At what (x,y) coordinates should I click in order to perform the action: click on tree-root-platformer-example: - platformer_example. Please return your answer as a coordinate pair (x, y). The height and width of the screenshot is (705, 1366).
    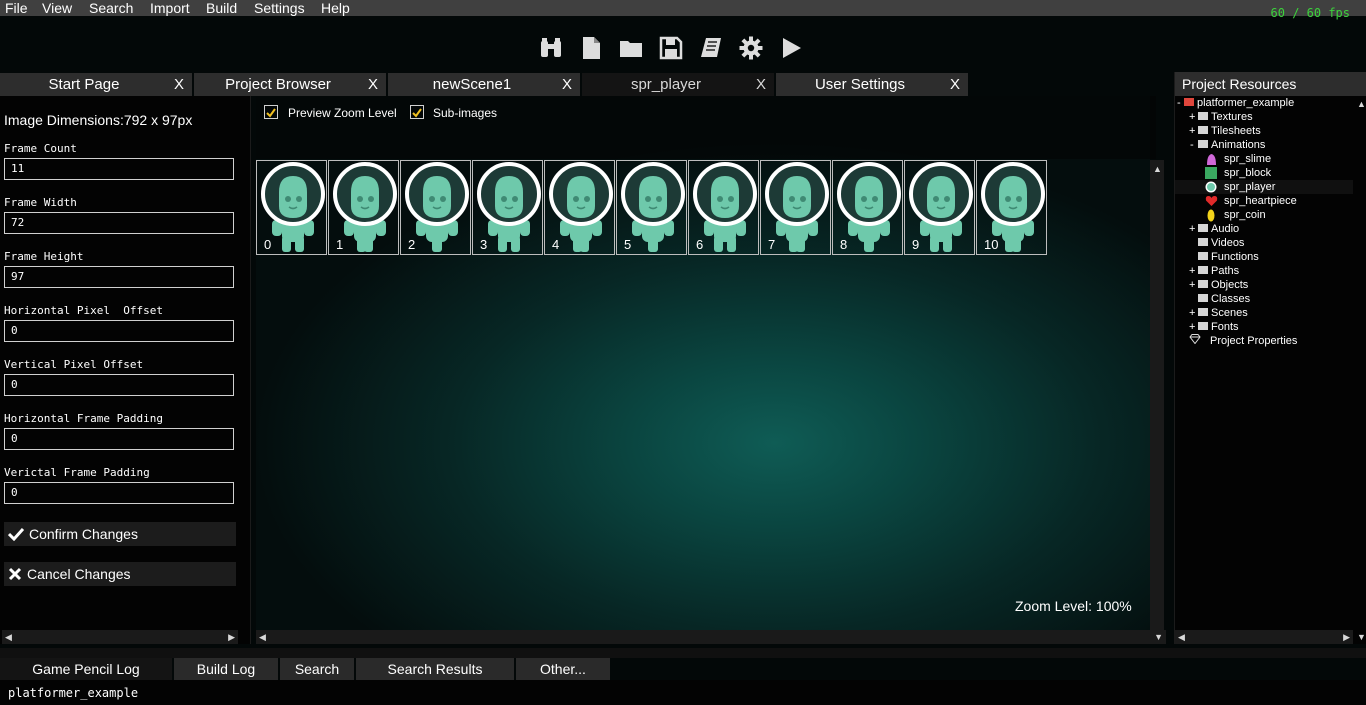
    Looking at the image, I should click on (1270, 103).